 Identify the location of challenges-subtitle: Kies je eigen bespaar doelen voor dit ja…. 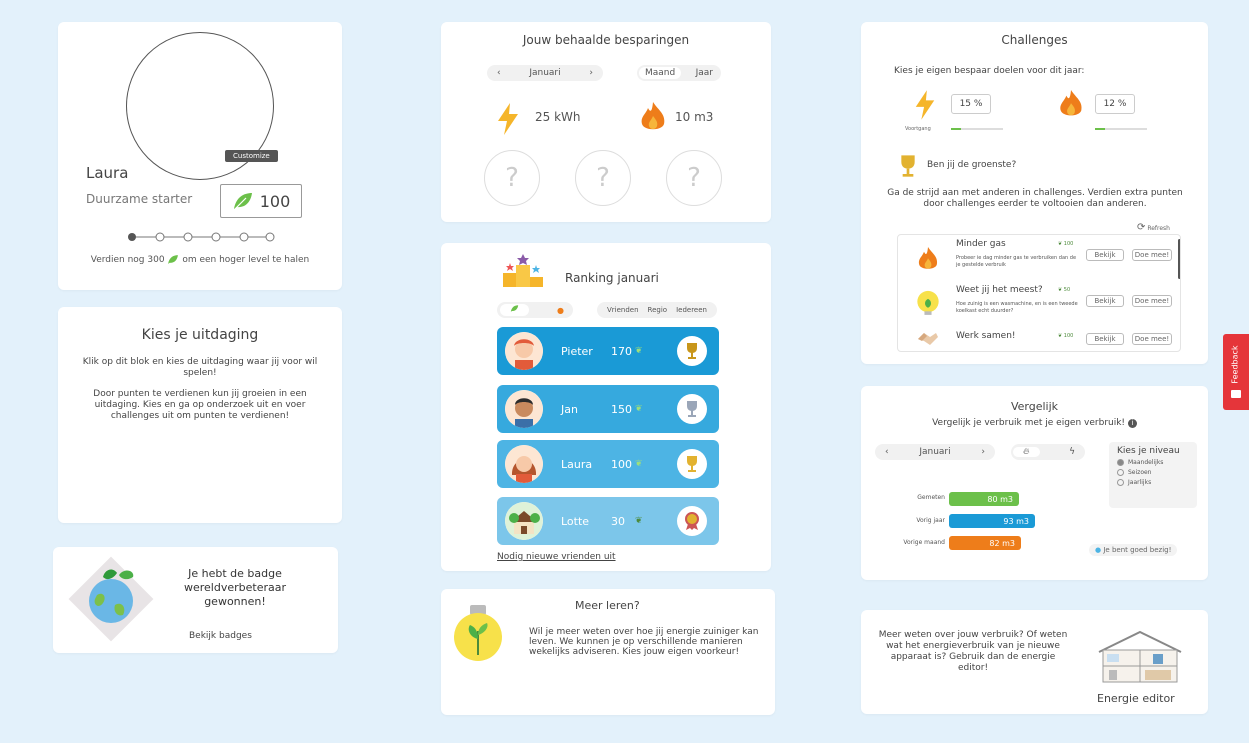
(989, 71).